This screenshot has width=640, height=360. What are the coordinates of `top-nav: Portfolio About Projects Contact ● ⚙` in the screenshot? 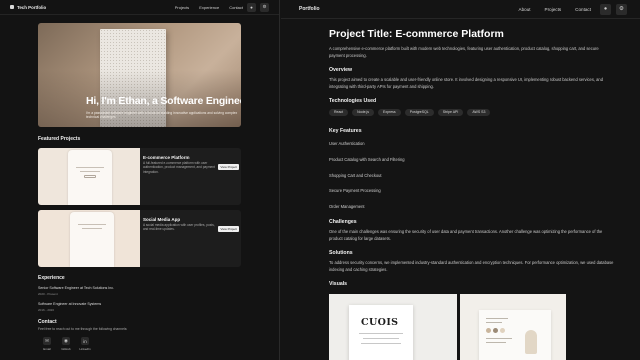 It's located at (460, 9).